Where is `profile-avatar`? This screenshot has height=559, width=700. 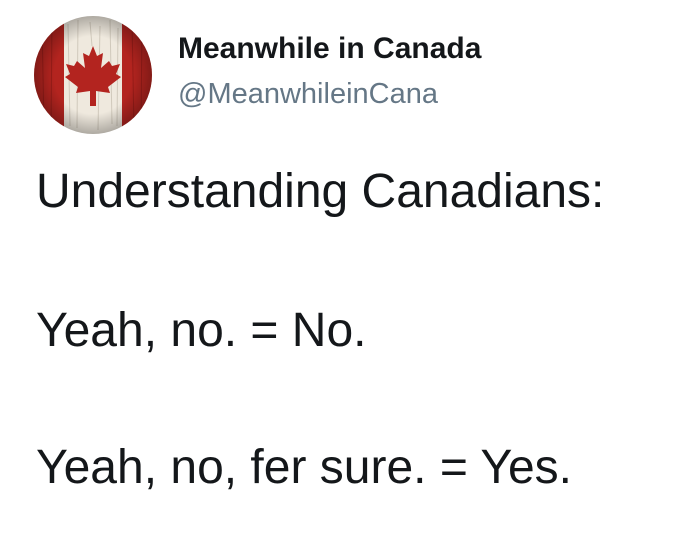
profile-avatar is located at coordinates (93, 75).